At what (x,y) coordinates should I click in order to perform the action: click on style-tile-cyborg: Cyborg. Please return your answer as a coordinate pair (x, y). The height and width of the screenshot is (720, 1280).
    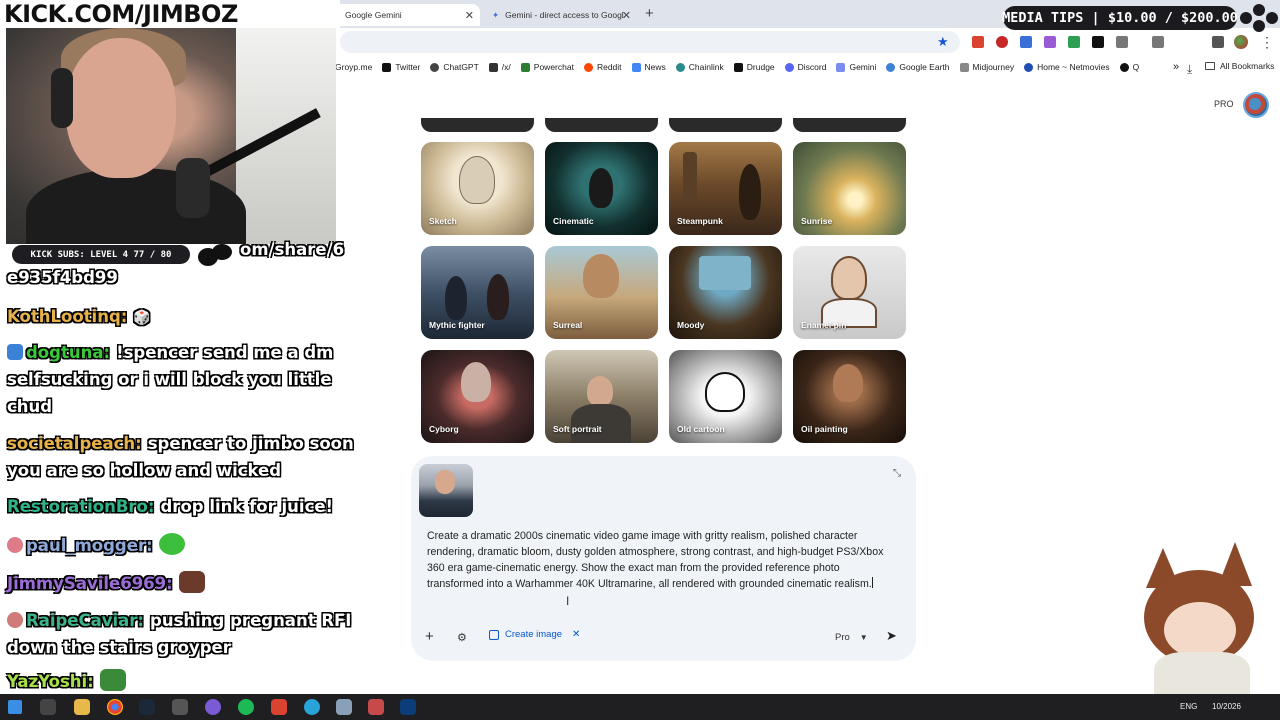
    Looking at the image, I should click on (477, 396).